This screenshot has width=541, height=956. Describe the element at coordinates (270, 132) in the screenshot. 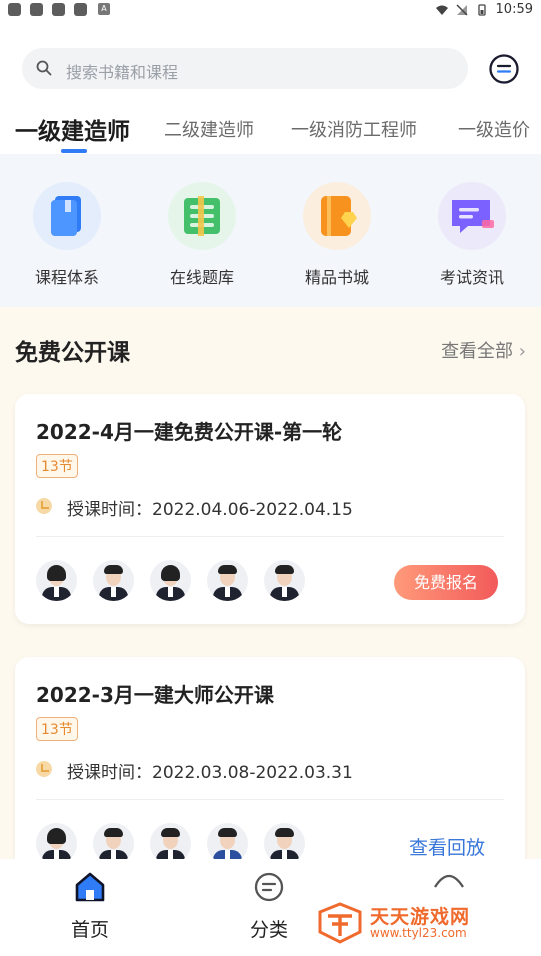

I see `exam-category-tabs: 一级建造师 二级建造师 一级消防工程师 一级造价` at that location.